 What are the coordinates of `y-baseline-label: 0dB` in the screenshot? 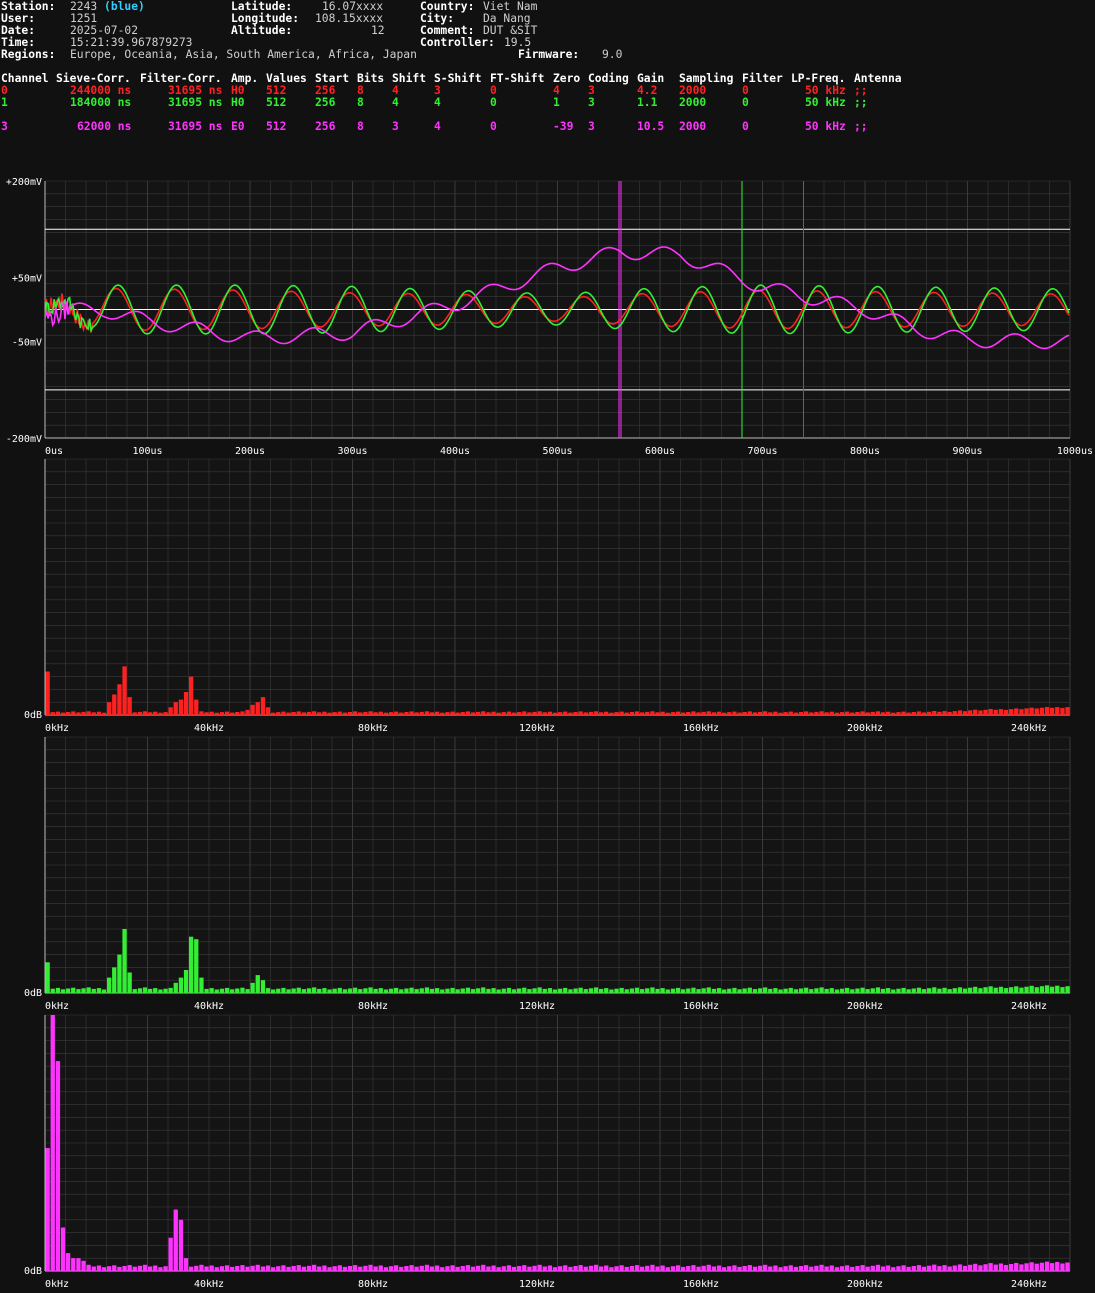 It's located at (33, 1271).